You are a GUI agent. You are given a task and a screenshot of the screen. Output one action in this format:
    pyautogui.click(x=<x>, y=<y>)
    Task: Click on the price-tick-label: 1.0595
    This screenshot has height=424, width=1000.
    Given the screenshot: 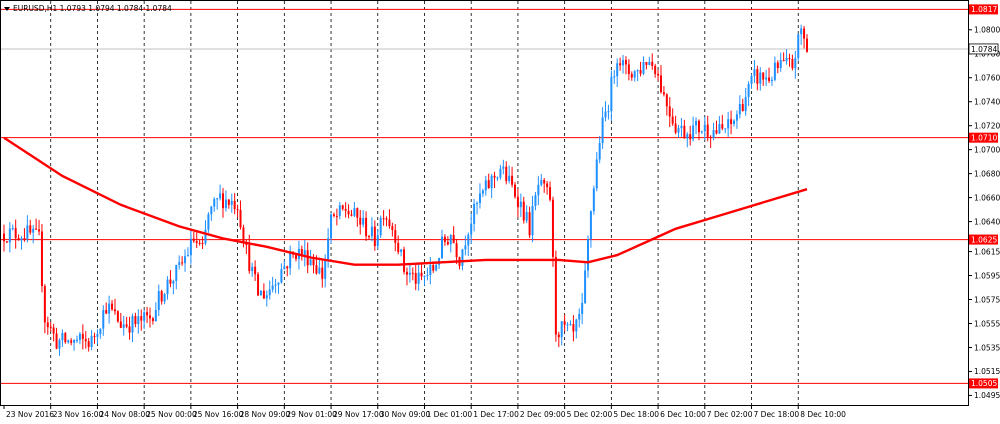 What is the action you would take?
    pyautogui.click(x=987, y=275)
    